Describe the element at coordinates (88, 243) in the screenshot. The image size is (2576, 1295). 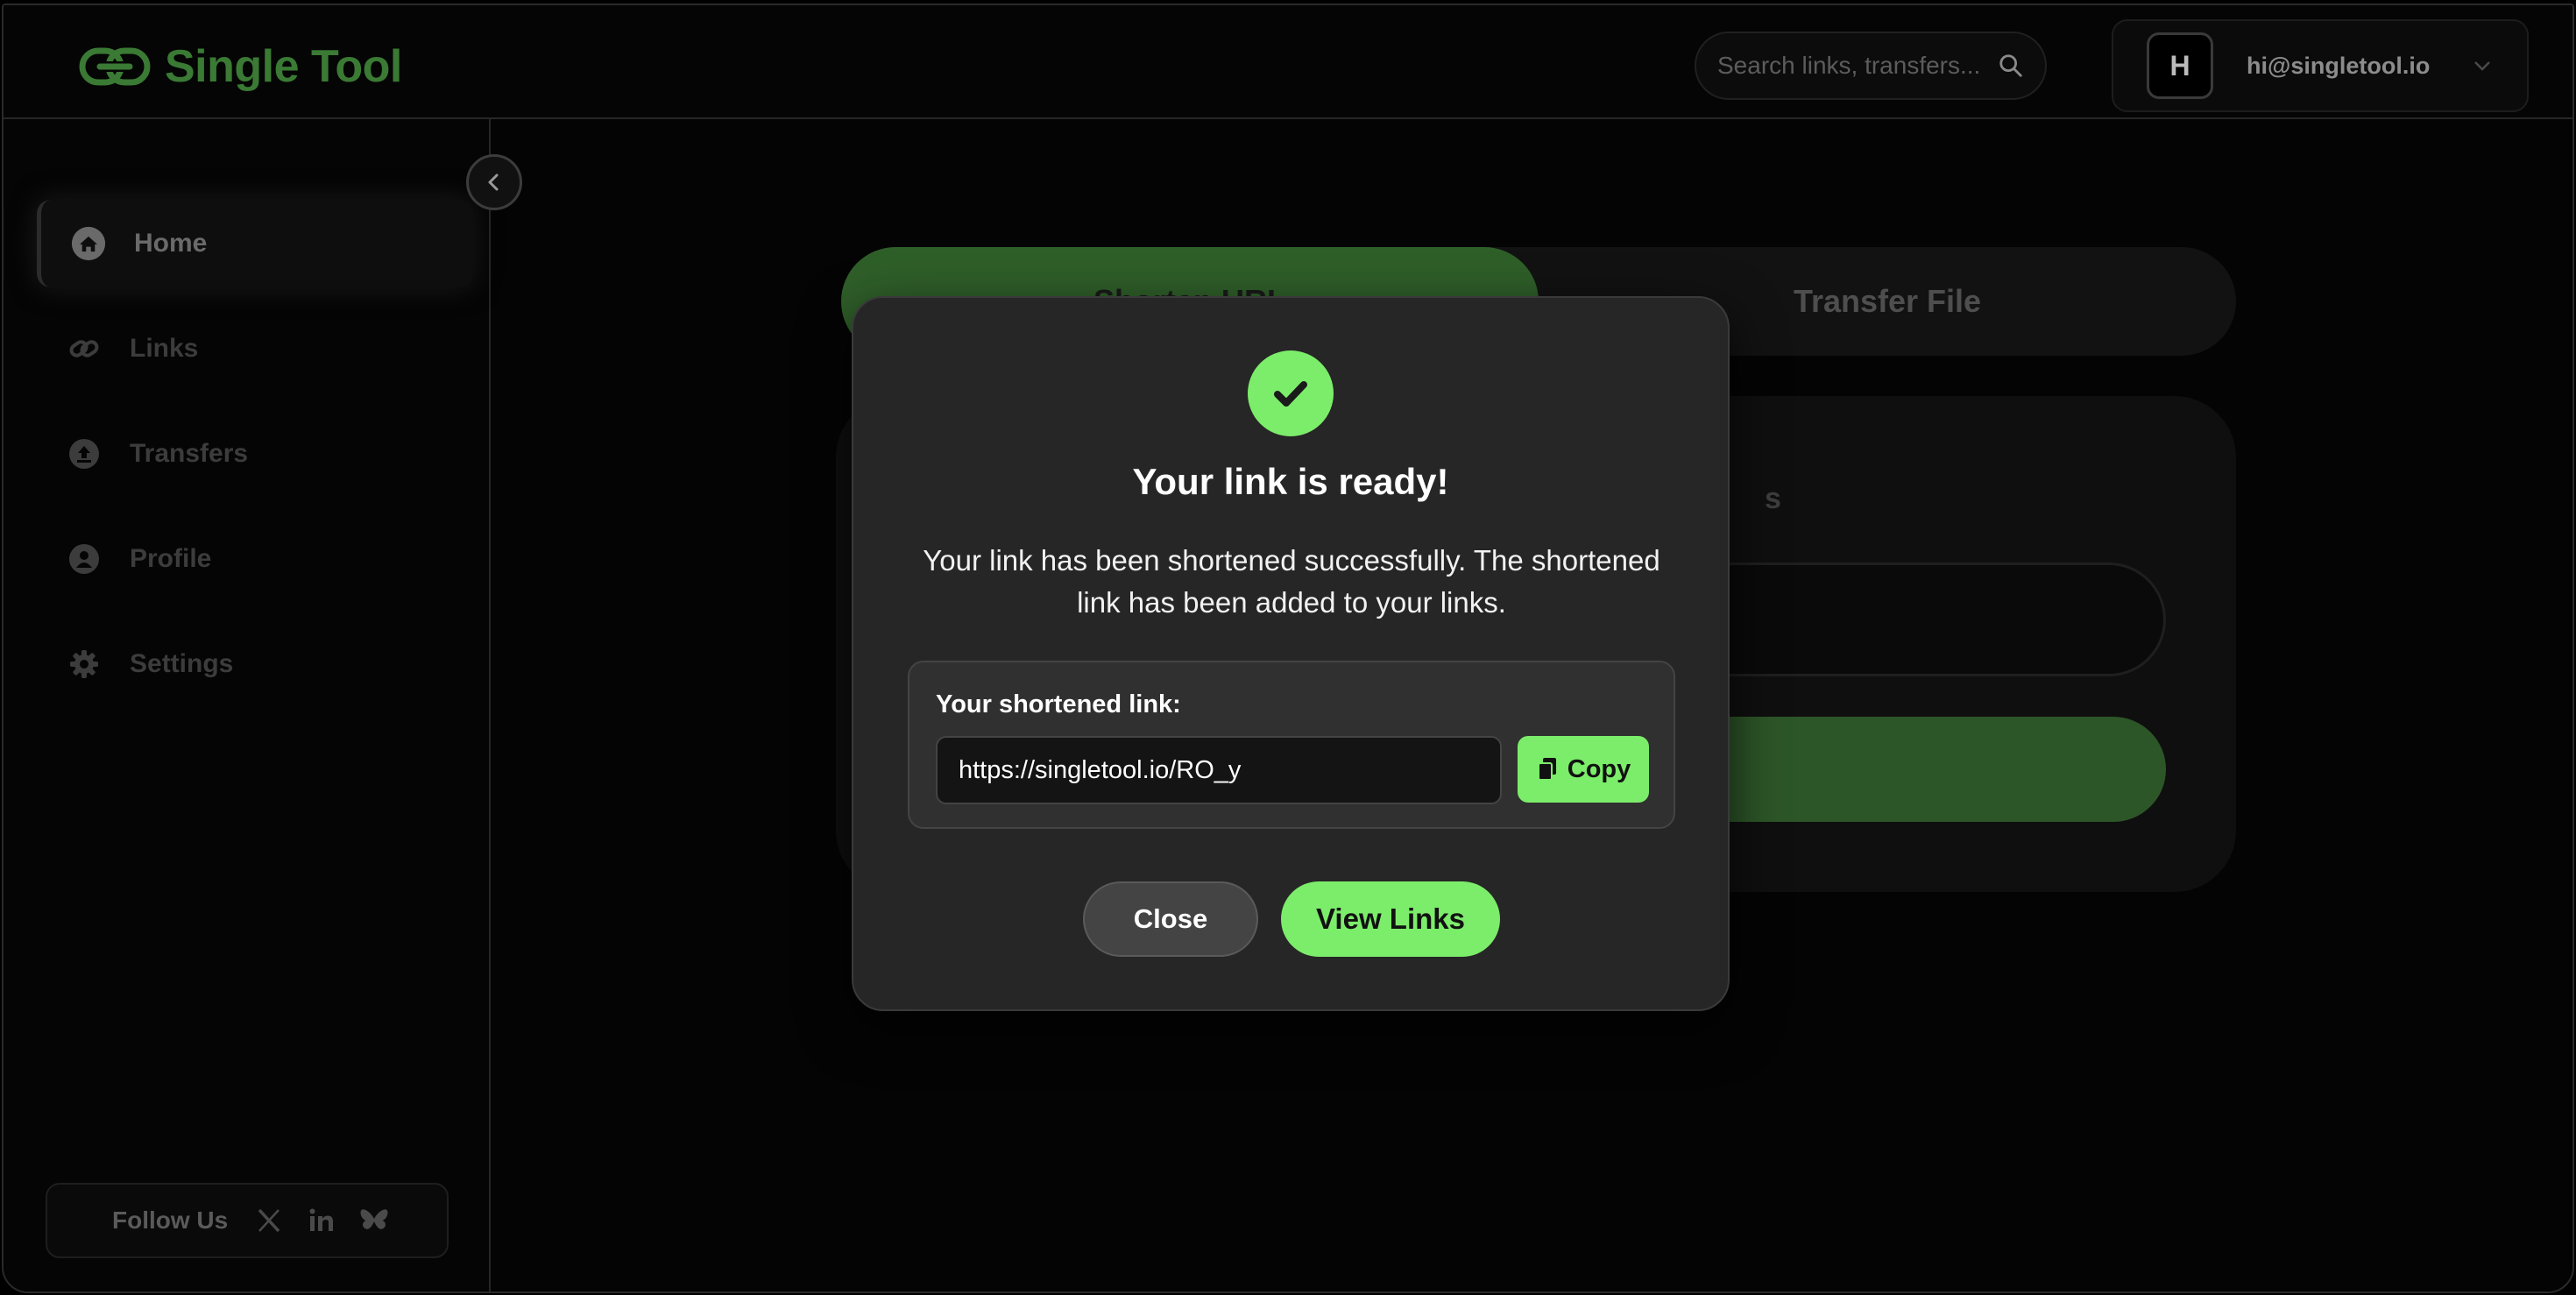
I see `home-icon` at that location.